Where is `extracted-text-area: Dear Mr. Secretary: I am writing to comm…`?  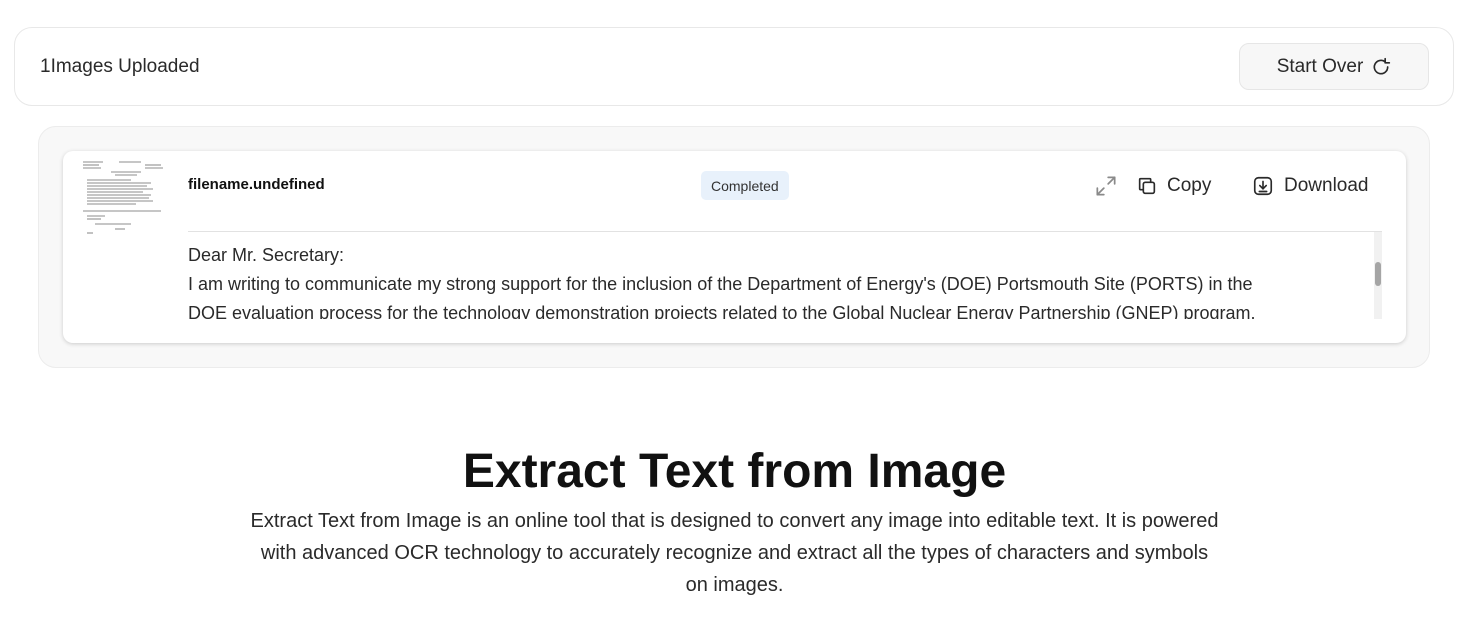 extracted-text-area: Dear Mr. Secretary: I am writing to comm… is located at coordinates (778, 280).